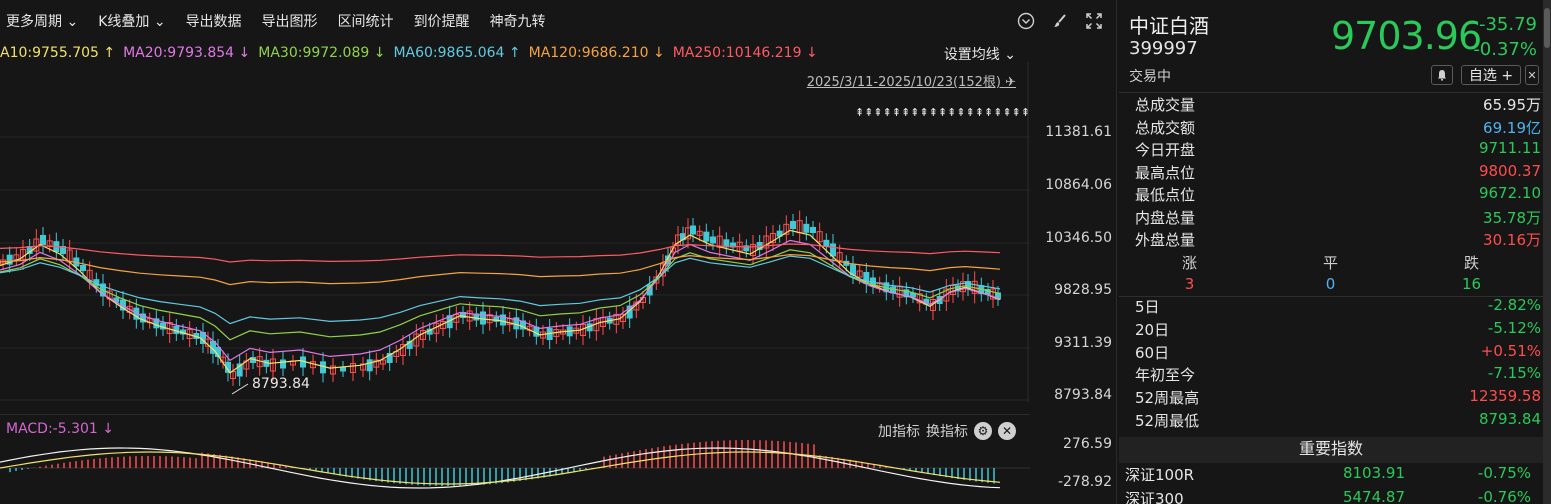 The height and width of the screenshot is (504, 1551). What do you see at coordinates (1084, 482) in the screenshot?
I see `macd-tick-bottom: -278.92` at bounding box center [1084, 482].